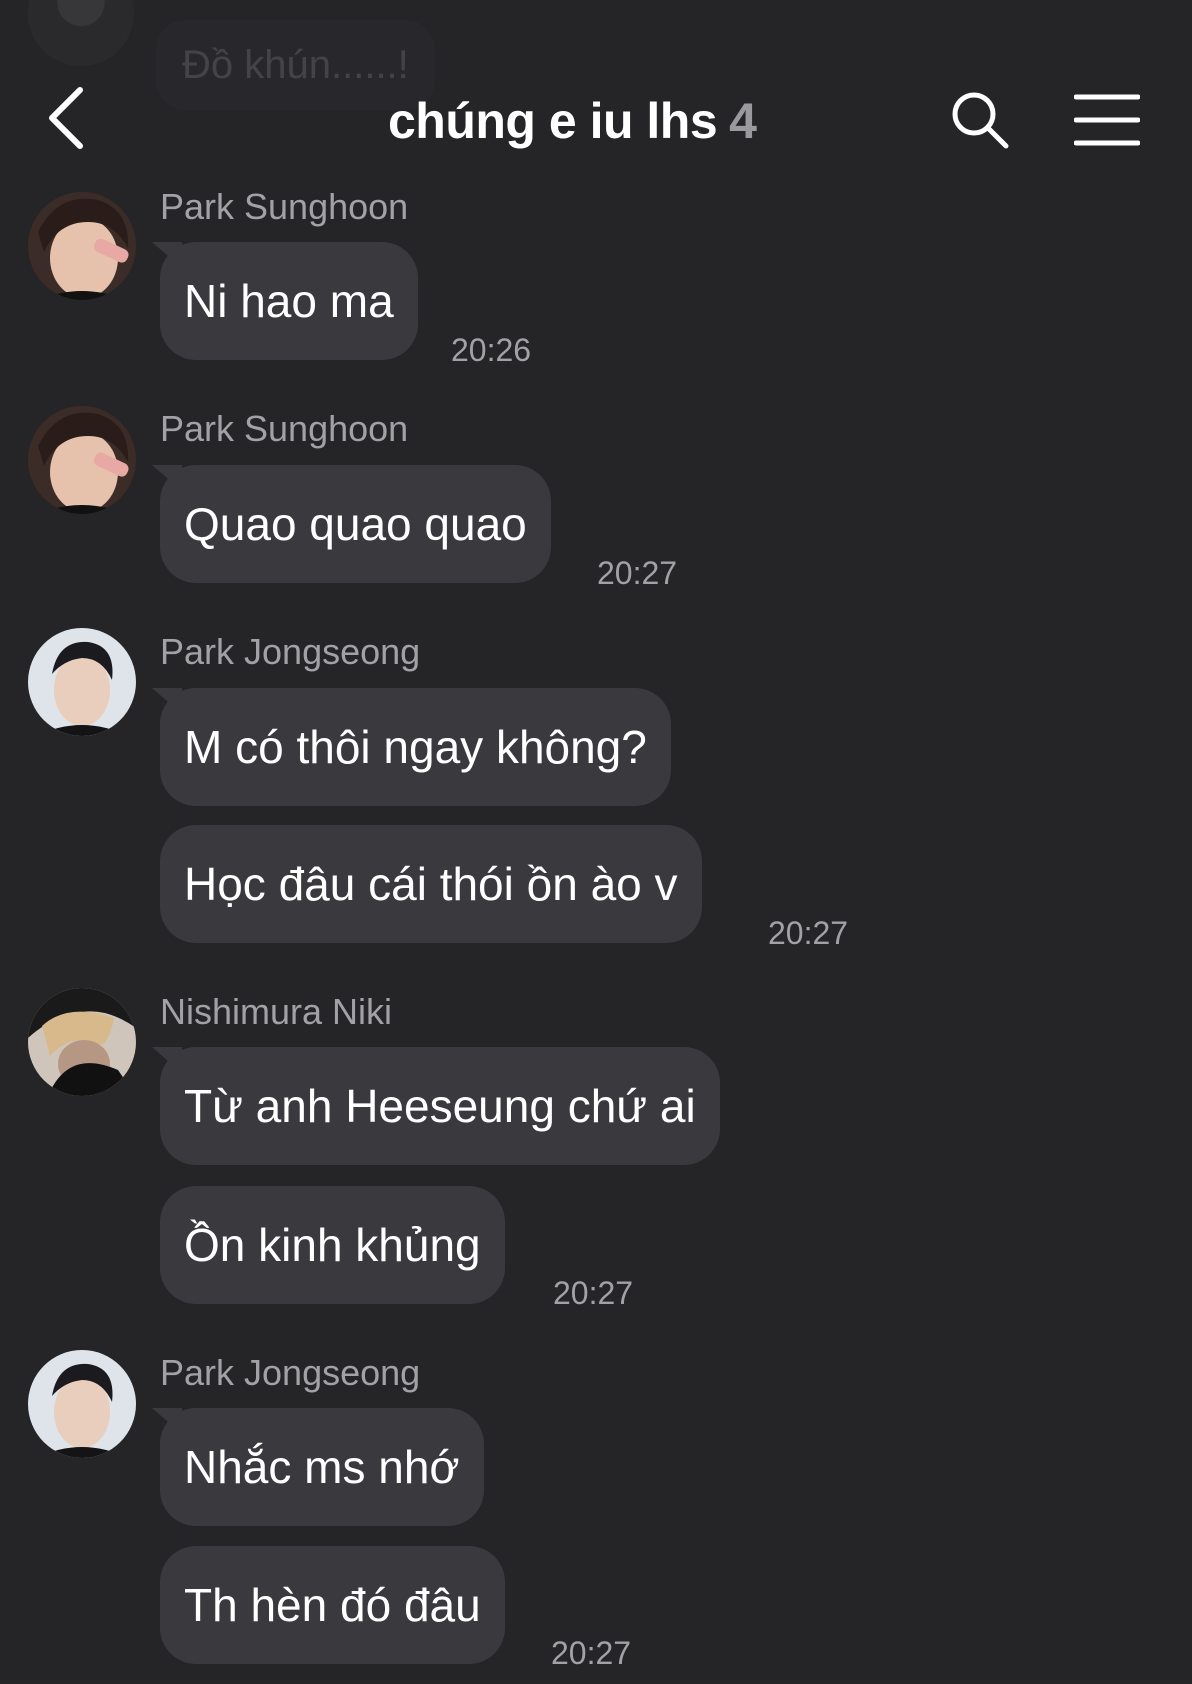 The width and height of the screenshot is (1192, 1684). I want to click on menu-button, so click(1107, 120).